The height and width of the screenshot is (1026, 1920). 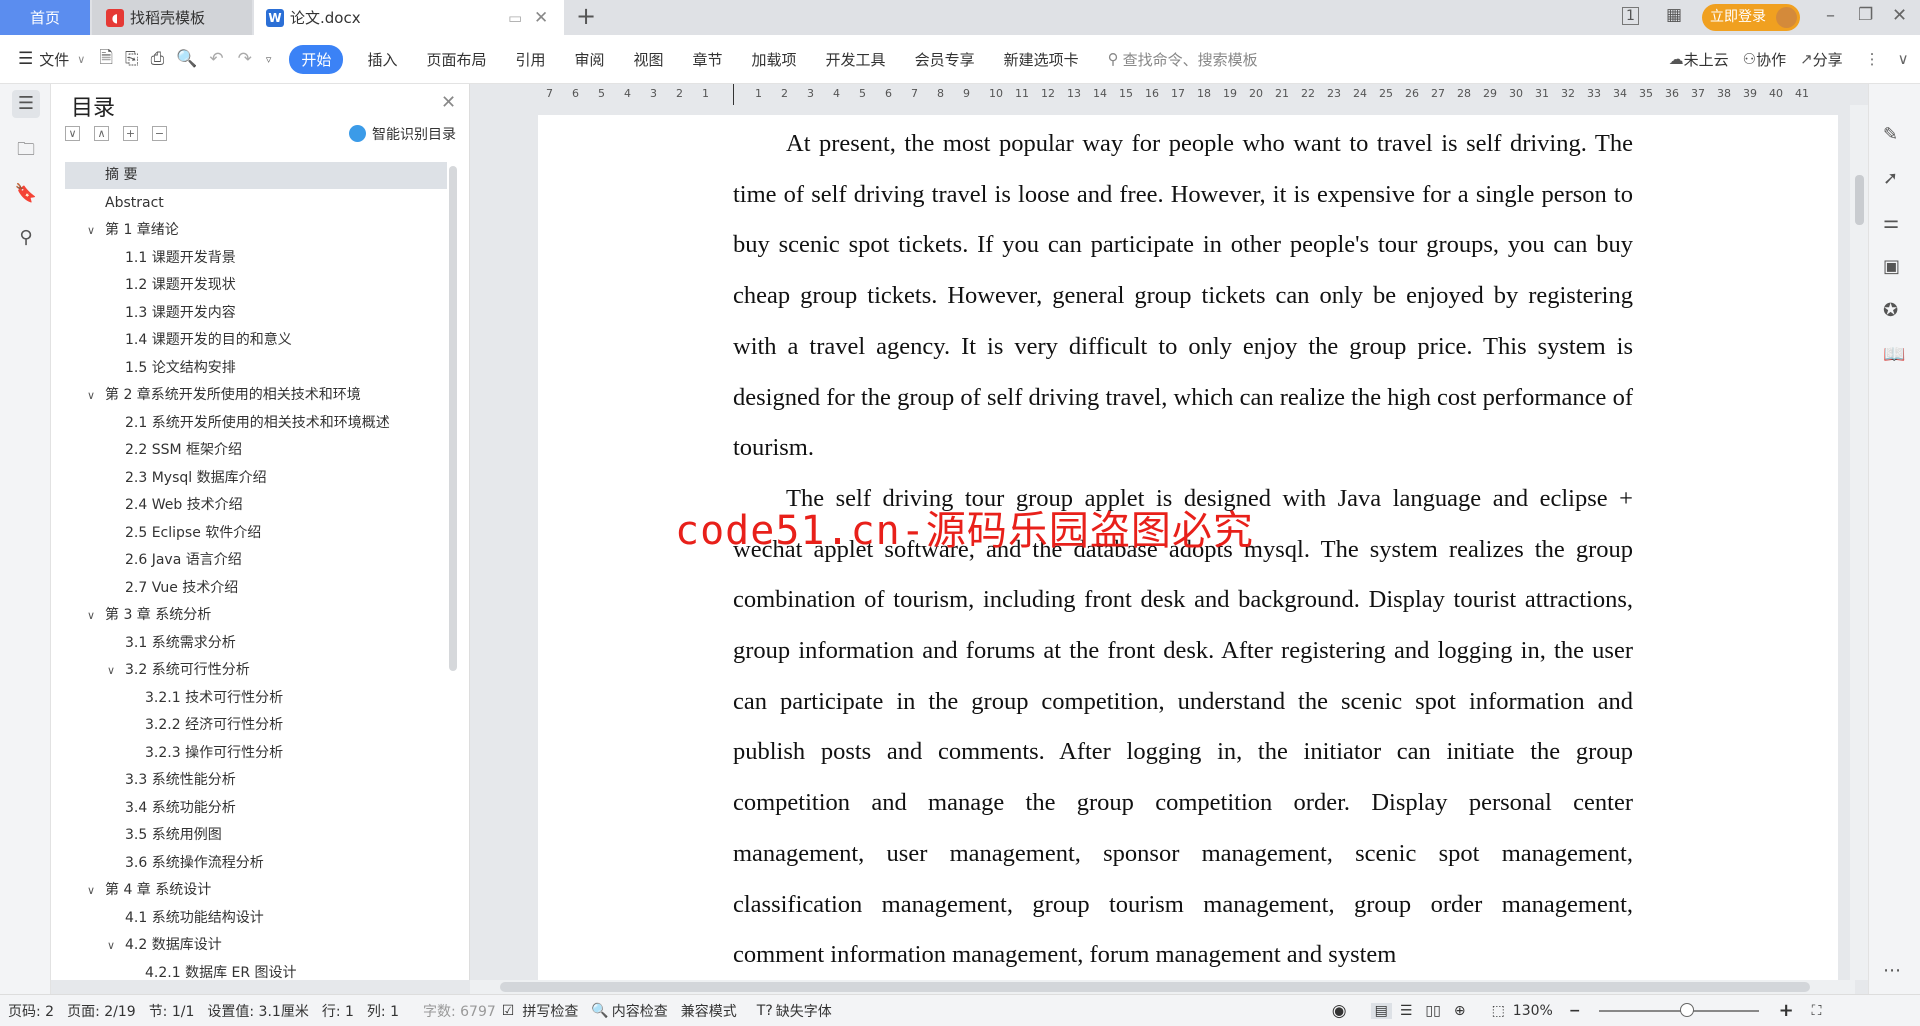 I want to click on zoom-slider, so click(x=1678, y=1009).